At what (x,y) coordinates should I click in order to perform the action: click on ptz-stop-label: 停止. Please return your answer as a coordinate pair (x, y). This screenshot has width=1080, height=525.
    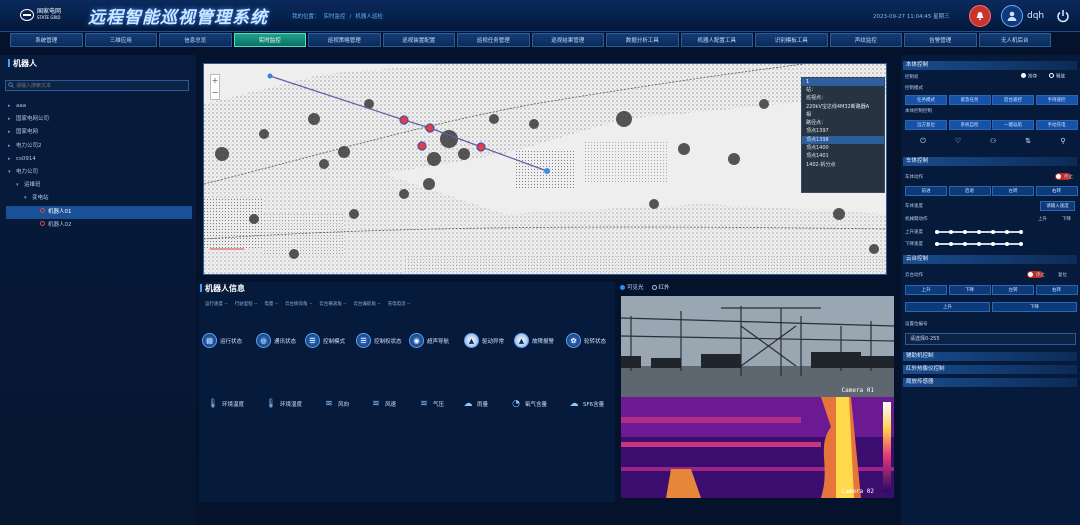
    Looking at the image, I should click on (1040, 275).